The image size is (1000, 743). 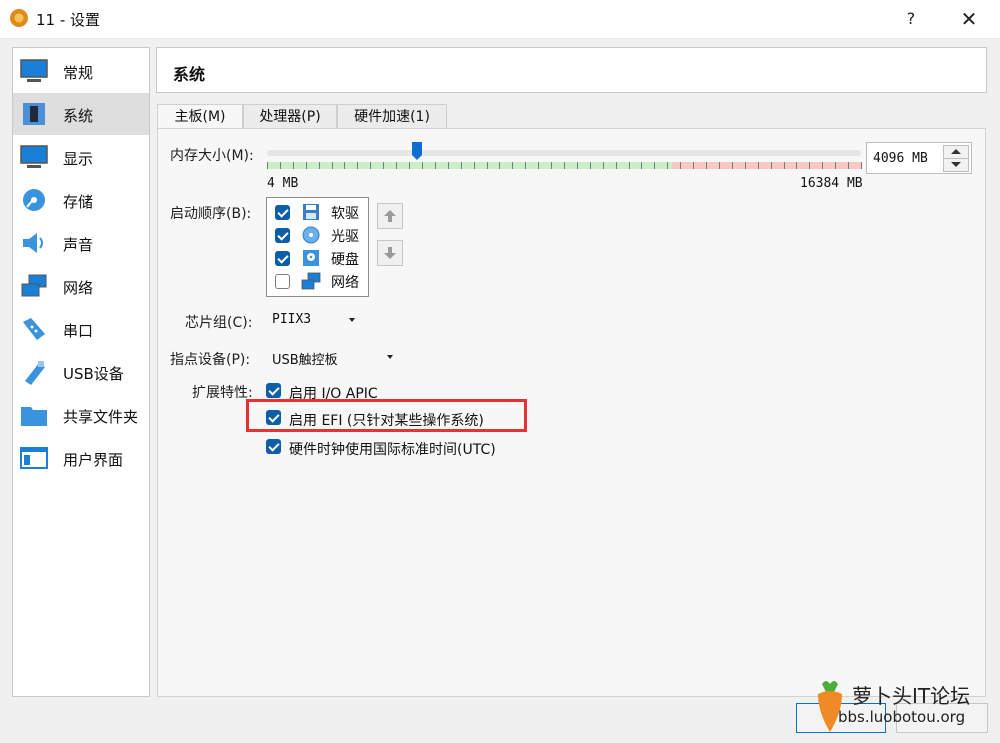 What do you see at coordinates (902, 717) in the screenshot?
I see `watermark-url: bbs.luobotou.org` at bounding box center [902, 717].